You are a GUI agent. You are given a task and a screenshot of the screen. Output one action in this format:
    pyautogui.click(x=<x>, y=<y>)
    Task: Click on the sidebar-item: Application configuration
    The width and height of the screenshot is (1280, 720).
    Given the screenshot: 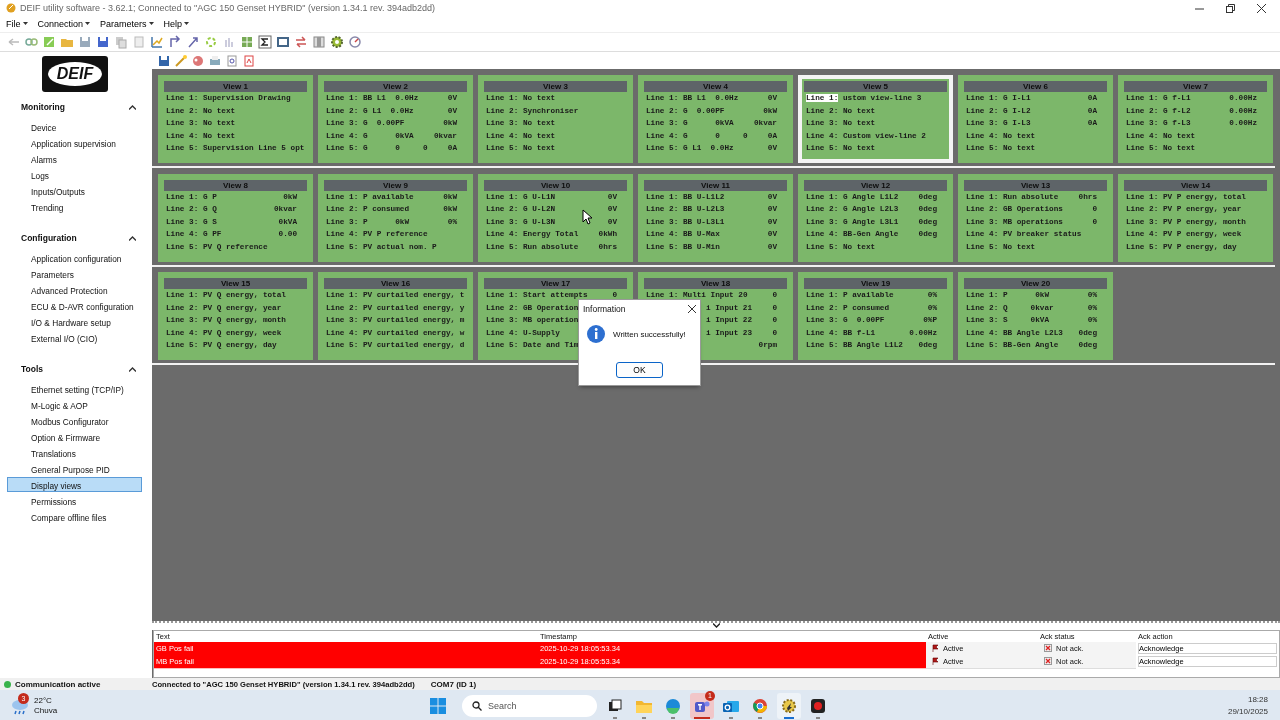 What is the action you would take?
    pyautogui.click(x=74, y=257)
    